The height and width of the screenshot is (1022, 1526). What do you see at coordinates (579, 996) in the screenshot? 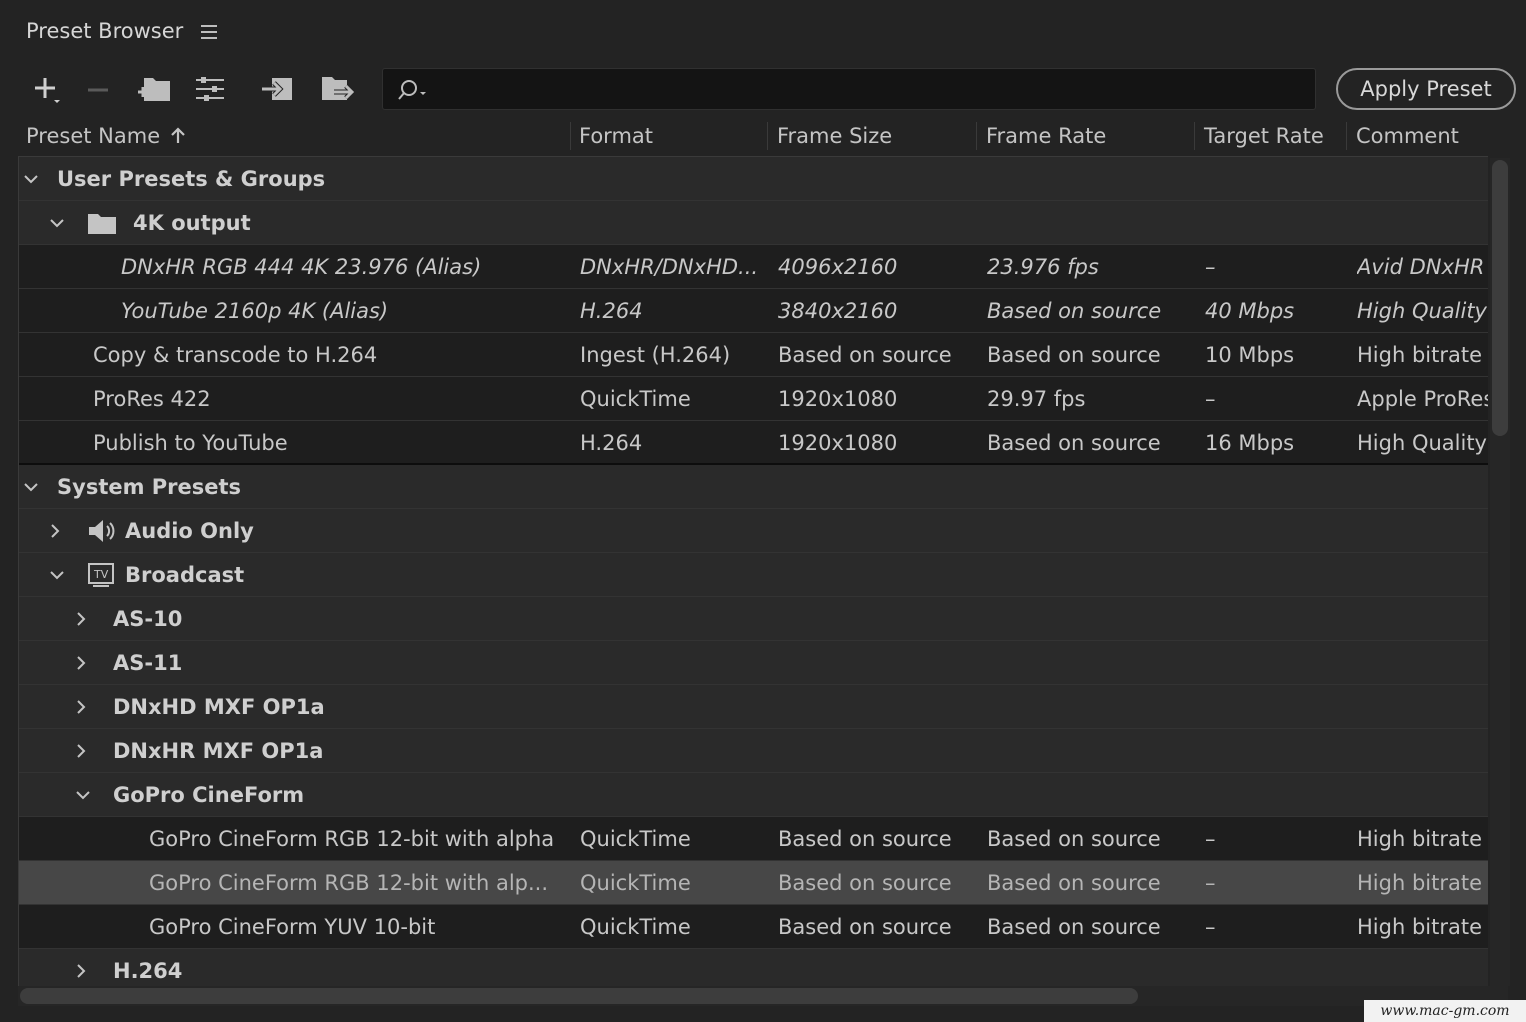
I see `horizontal-scroll-thumb` at bounding box center [579, 996].